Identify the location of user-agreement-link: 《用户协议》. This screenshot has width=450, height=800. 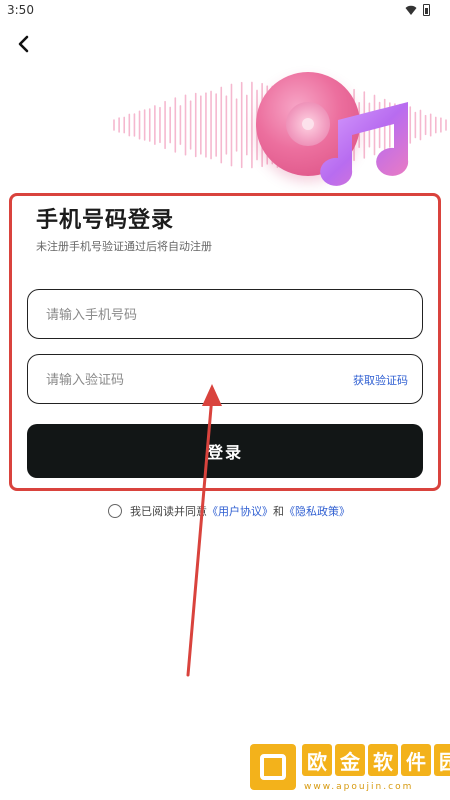
(240, 511).